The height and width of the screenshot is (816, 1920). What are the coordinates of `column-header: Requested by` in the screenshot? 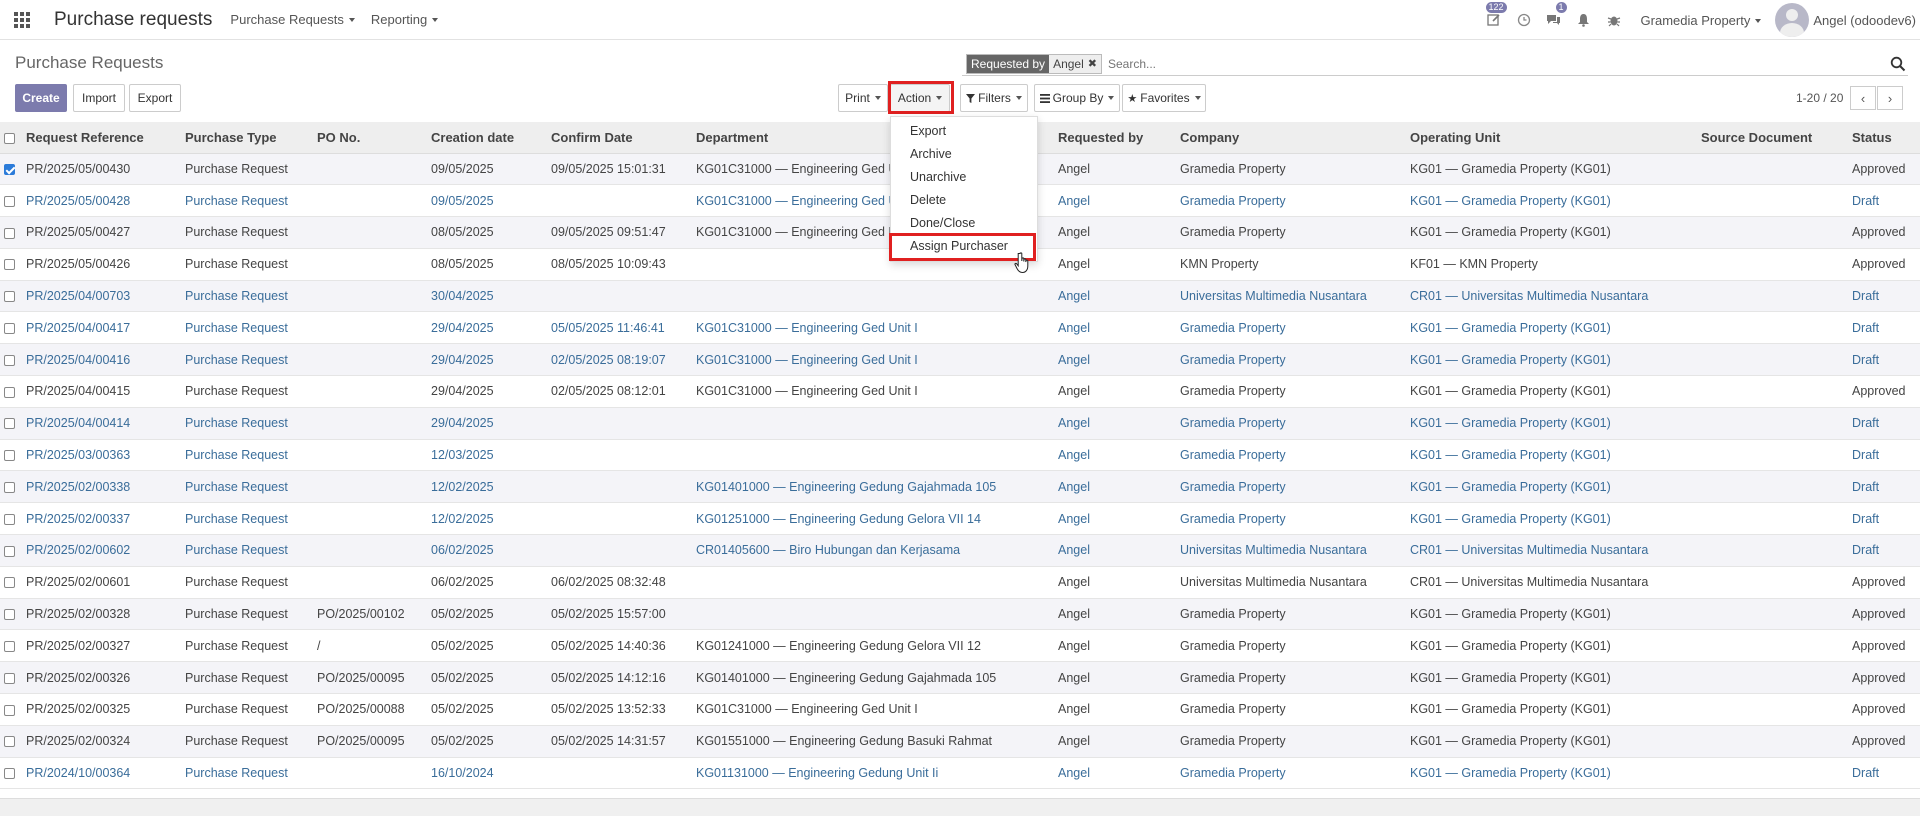 It's located at (1115, 138).